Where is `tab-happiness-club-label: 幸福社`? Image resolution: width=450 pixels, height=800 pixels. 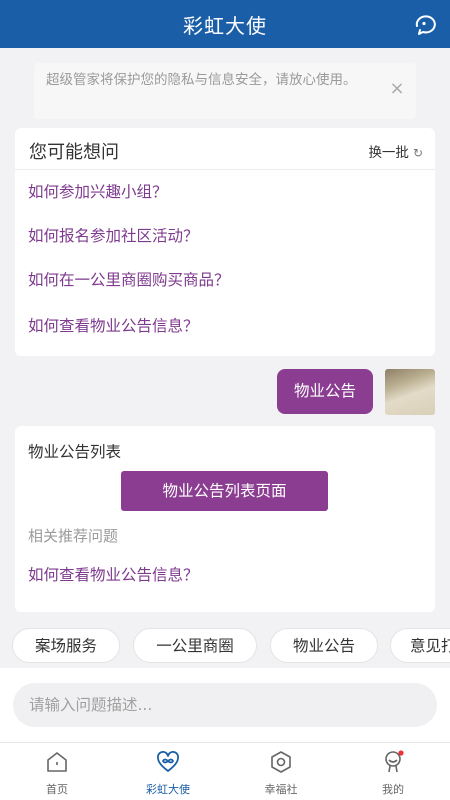 tab-happiness-club-label: 幸福社 is located at coordinates (281, 789).